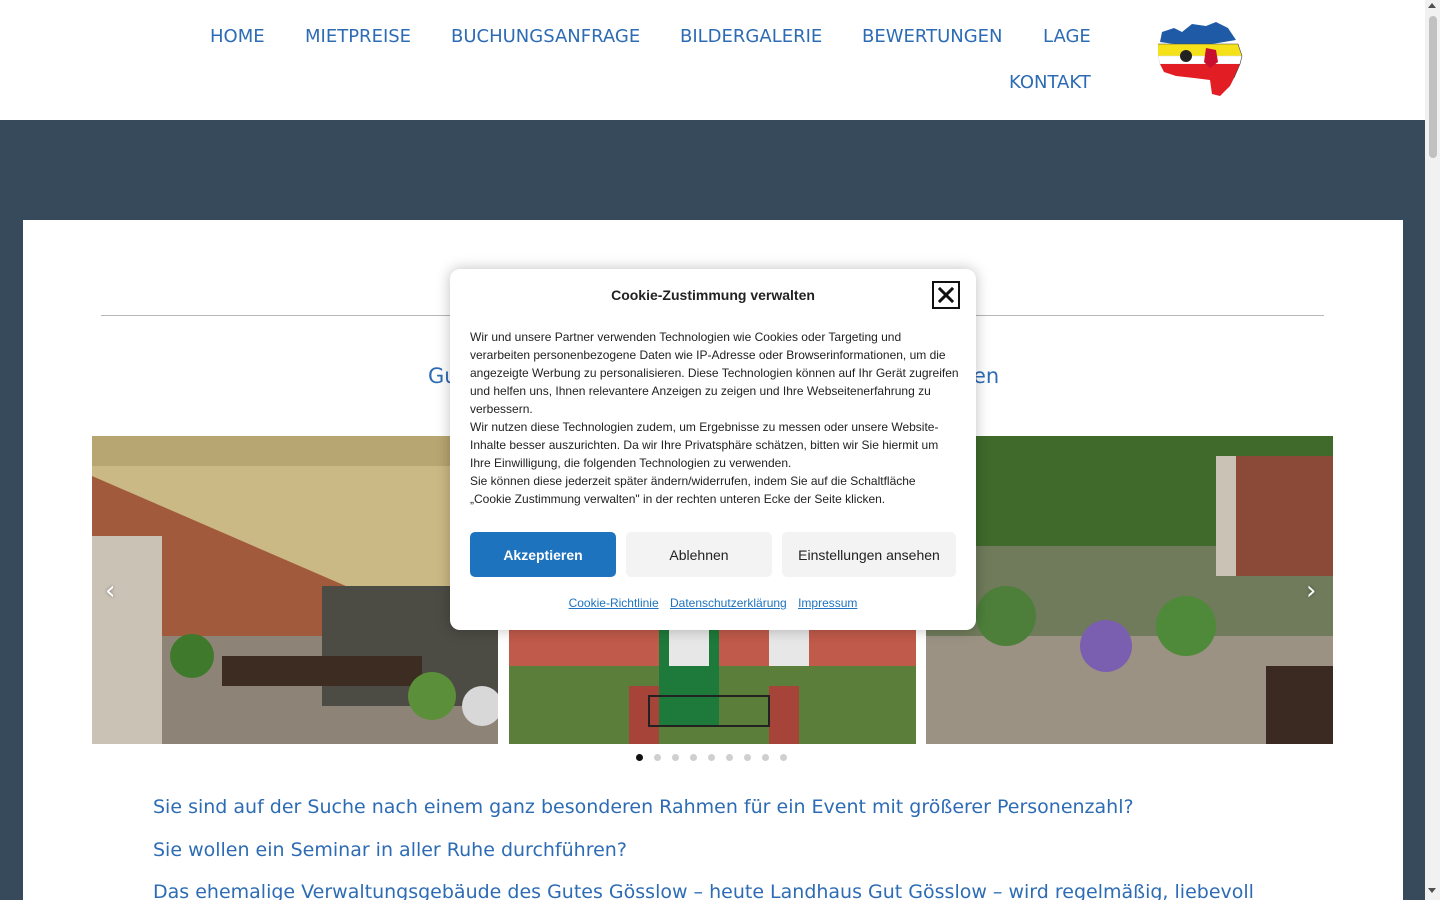 The width and height of the screenshot is (1440, 900). I want to click on garden-pond-photo, so click(1129, 590).